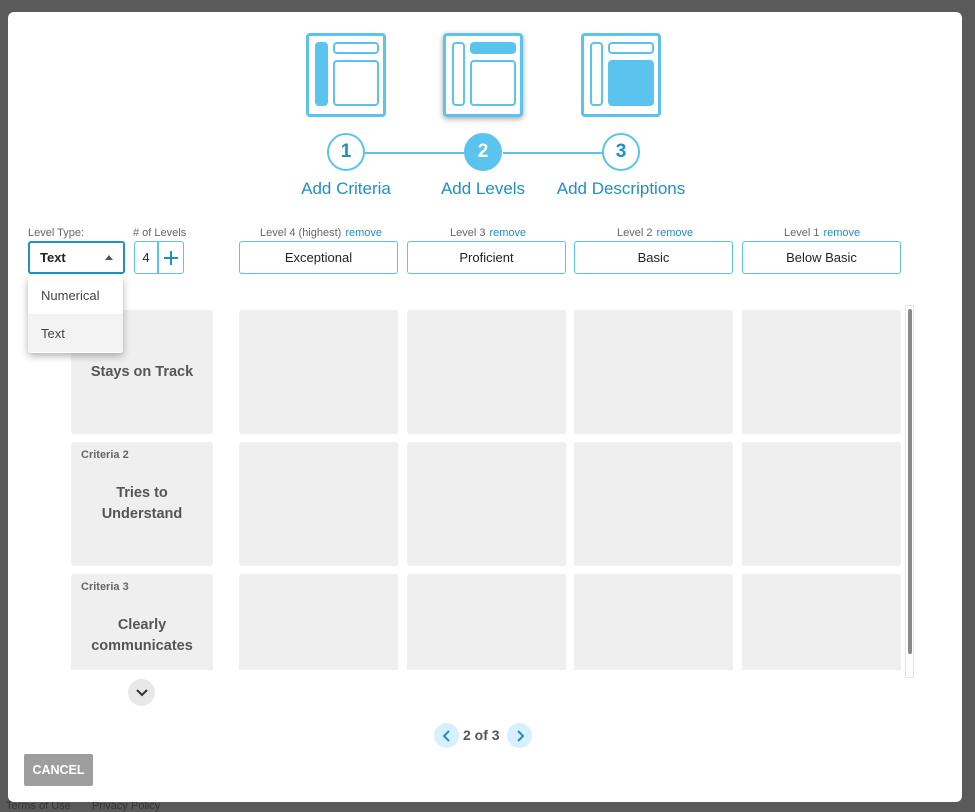  I want to click on step-3-layout-icon, so click(621, 75).